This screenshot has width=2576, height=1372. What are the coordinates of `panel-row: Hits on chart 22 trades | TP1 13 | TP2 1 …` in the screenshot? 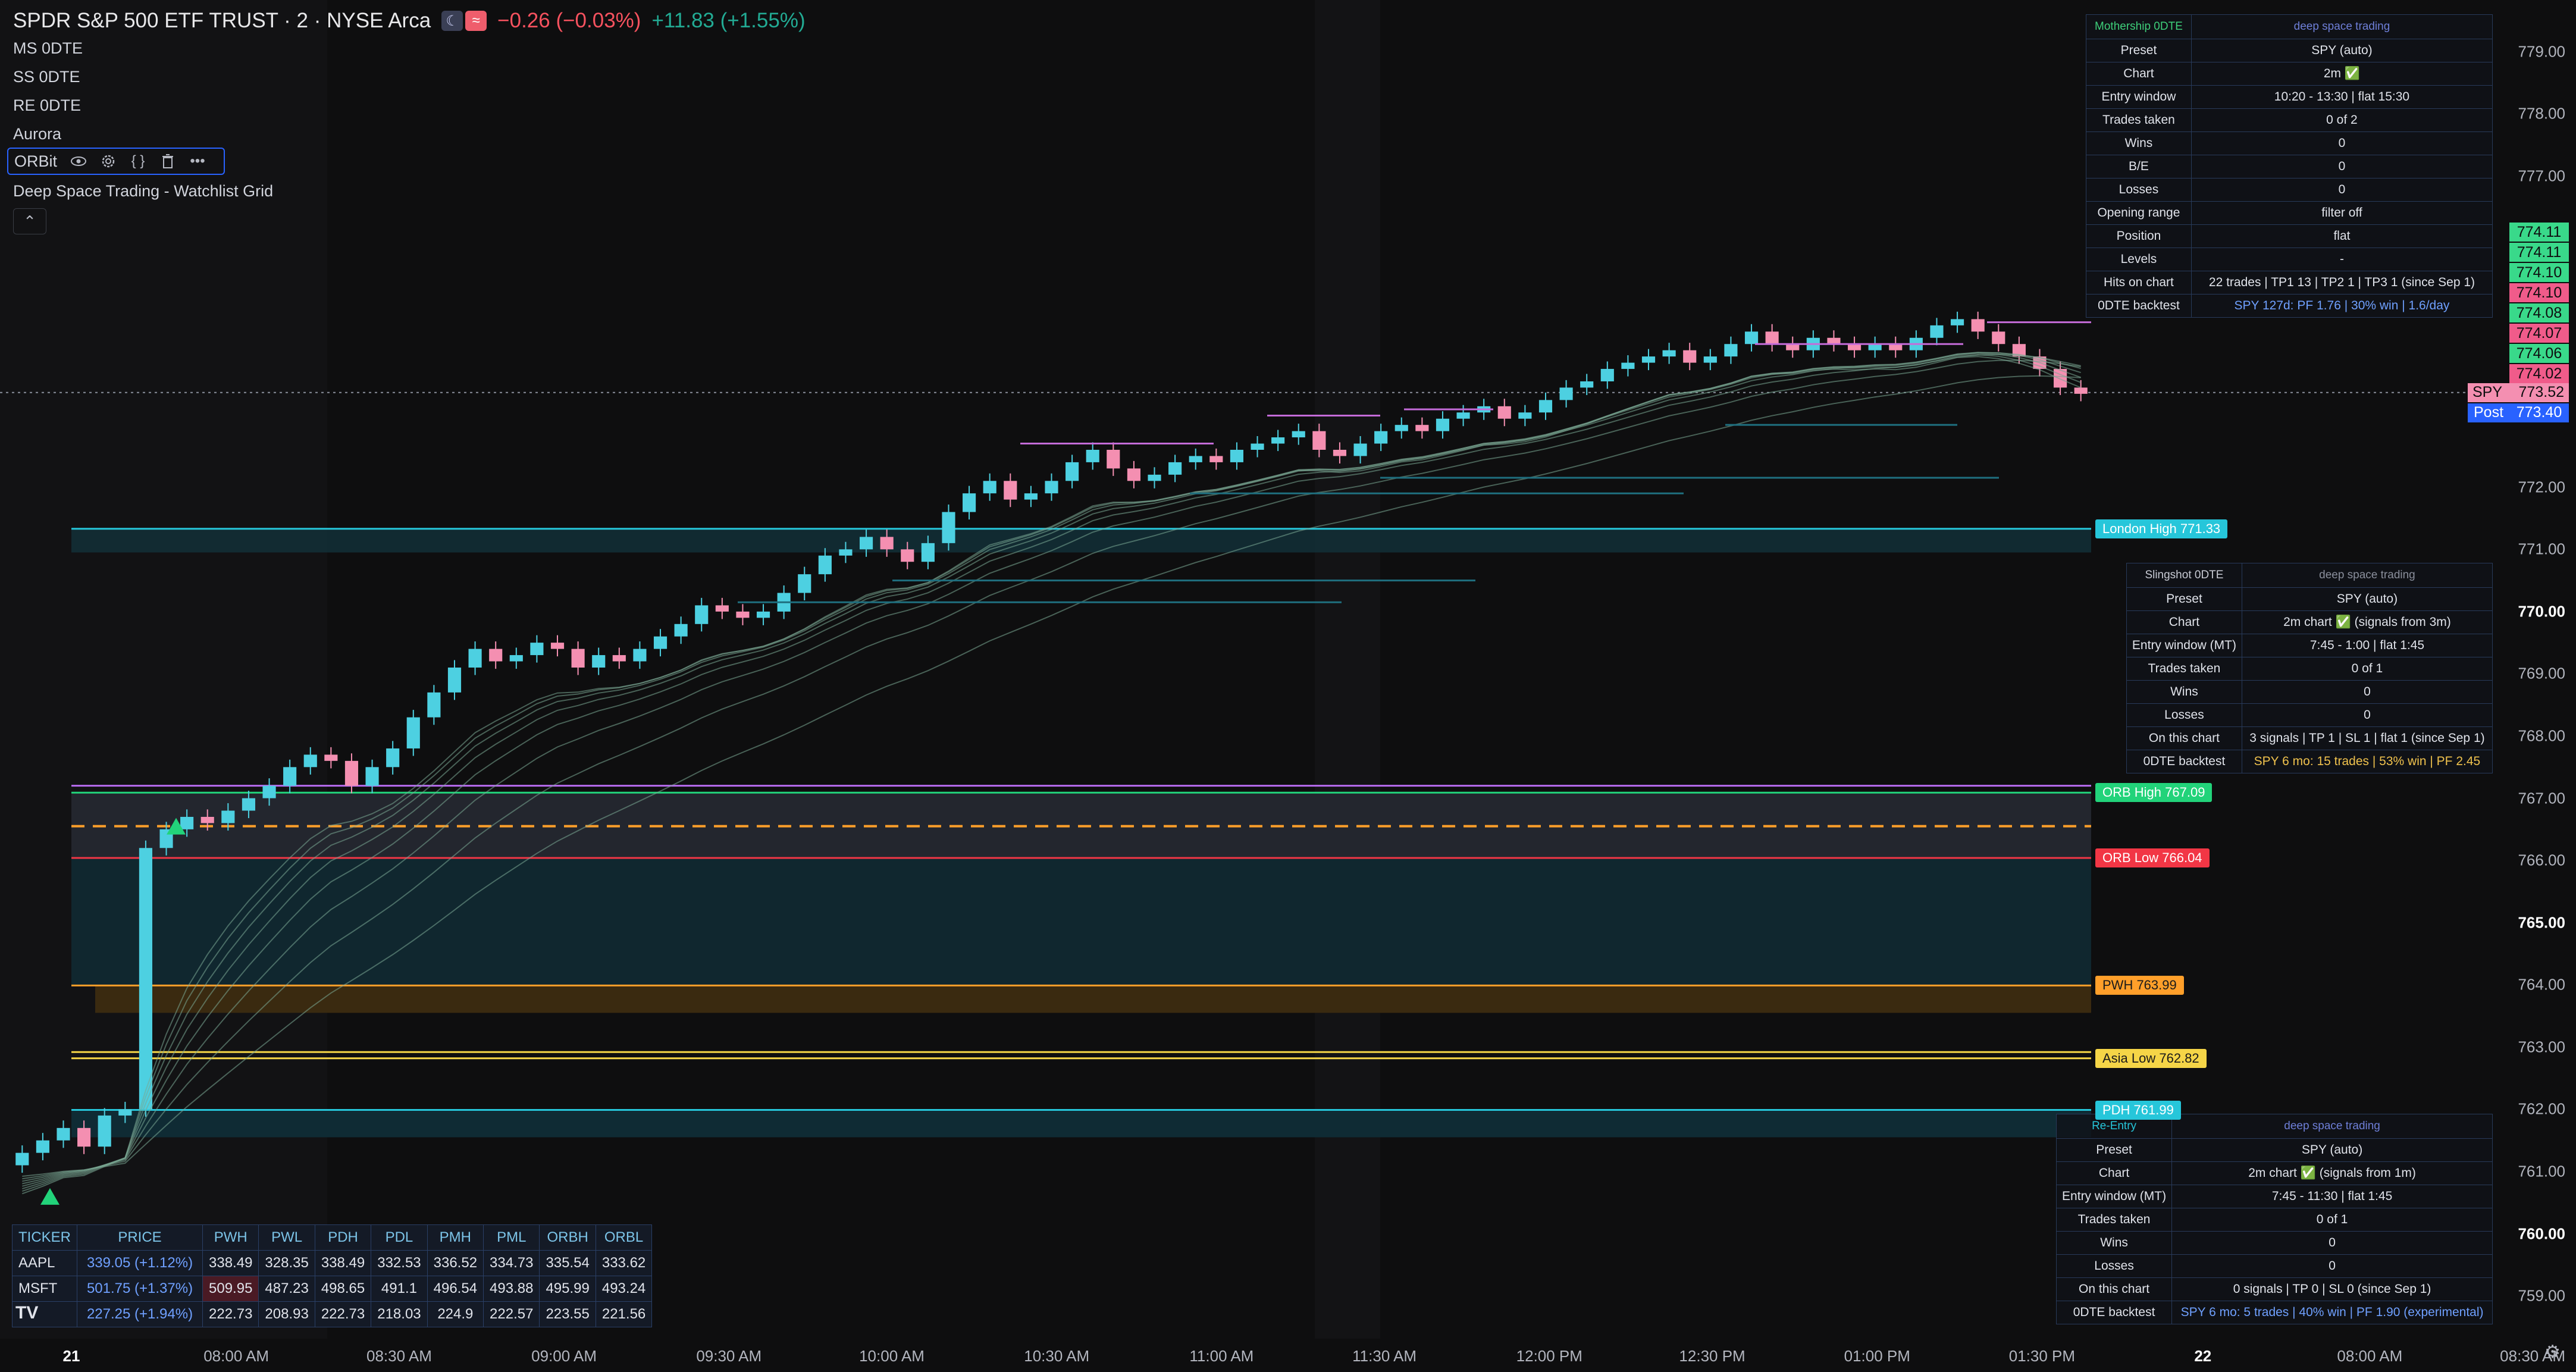 It's located at (2289, 283).